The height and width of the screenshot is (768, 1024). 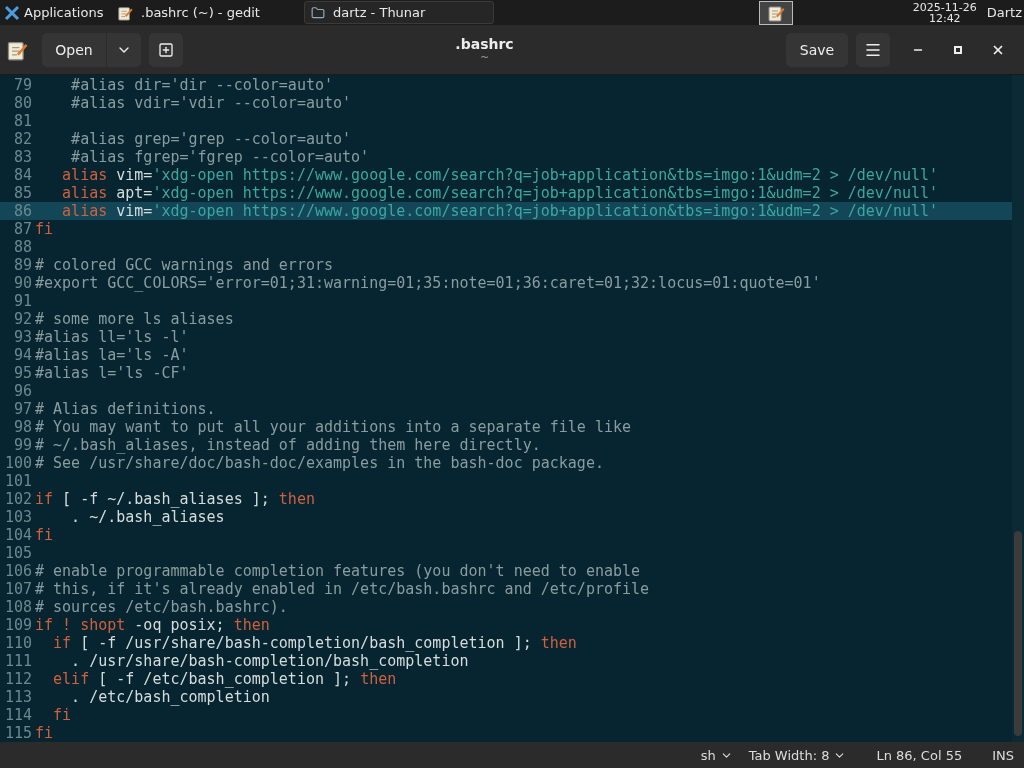 What do you see at coordinates (22, 337) in the screenshot?
I see `line-number: 93` at bounding box center [22, 337].